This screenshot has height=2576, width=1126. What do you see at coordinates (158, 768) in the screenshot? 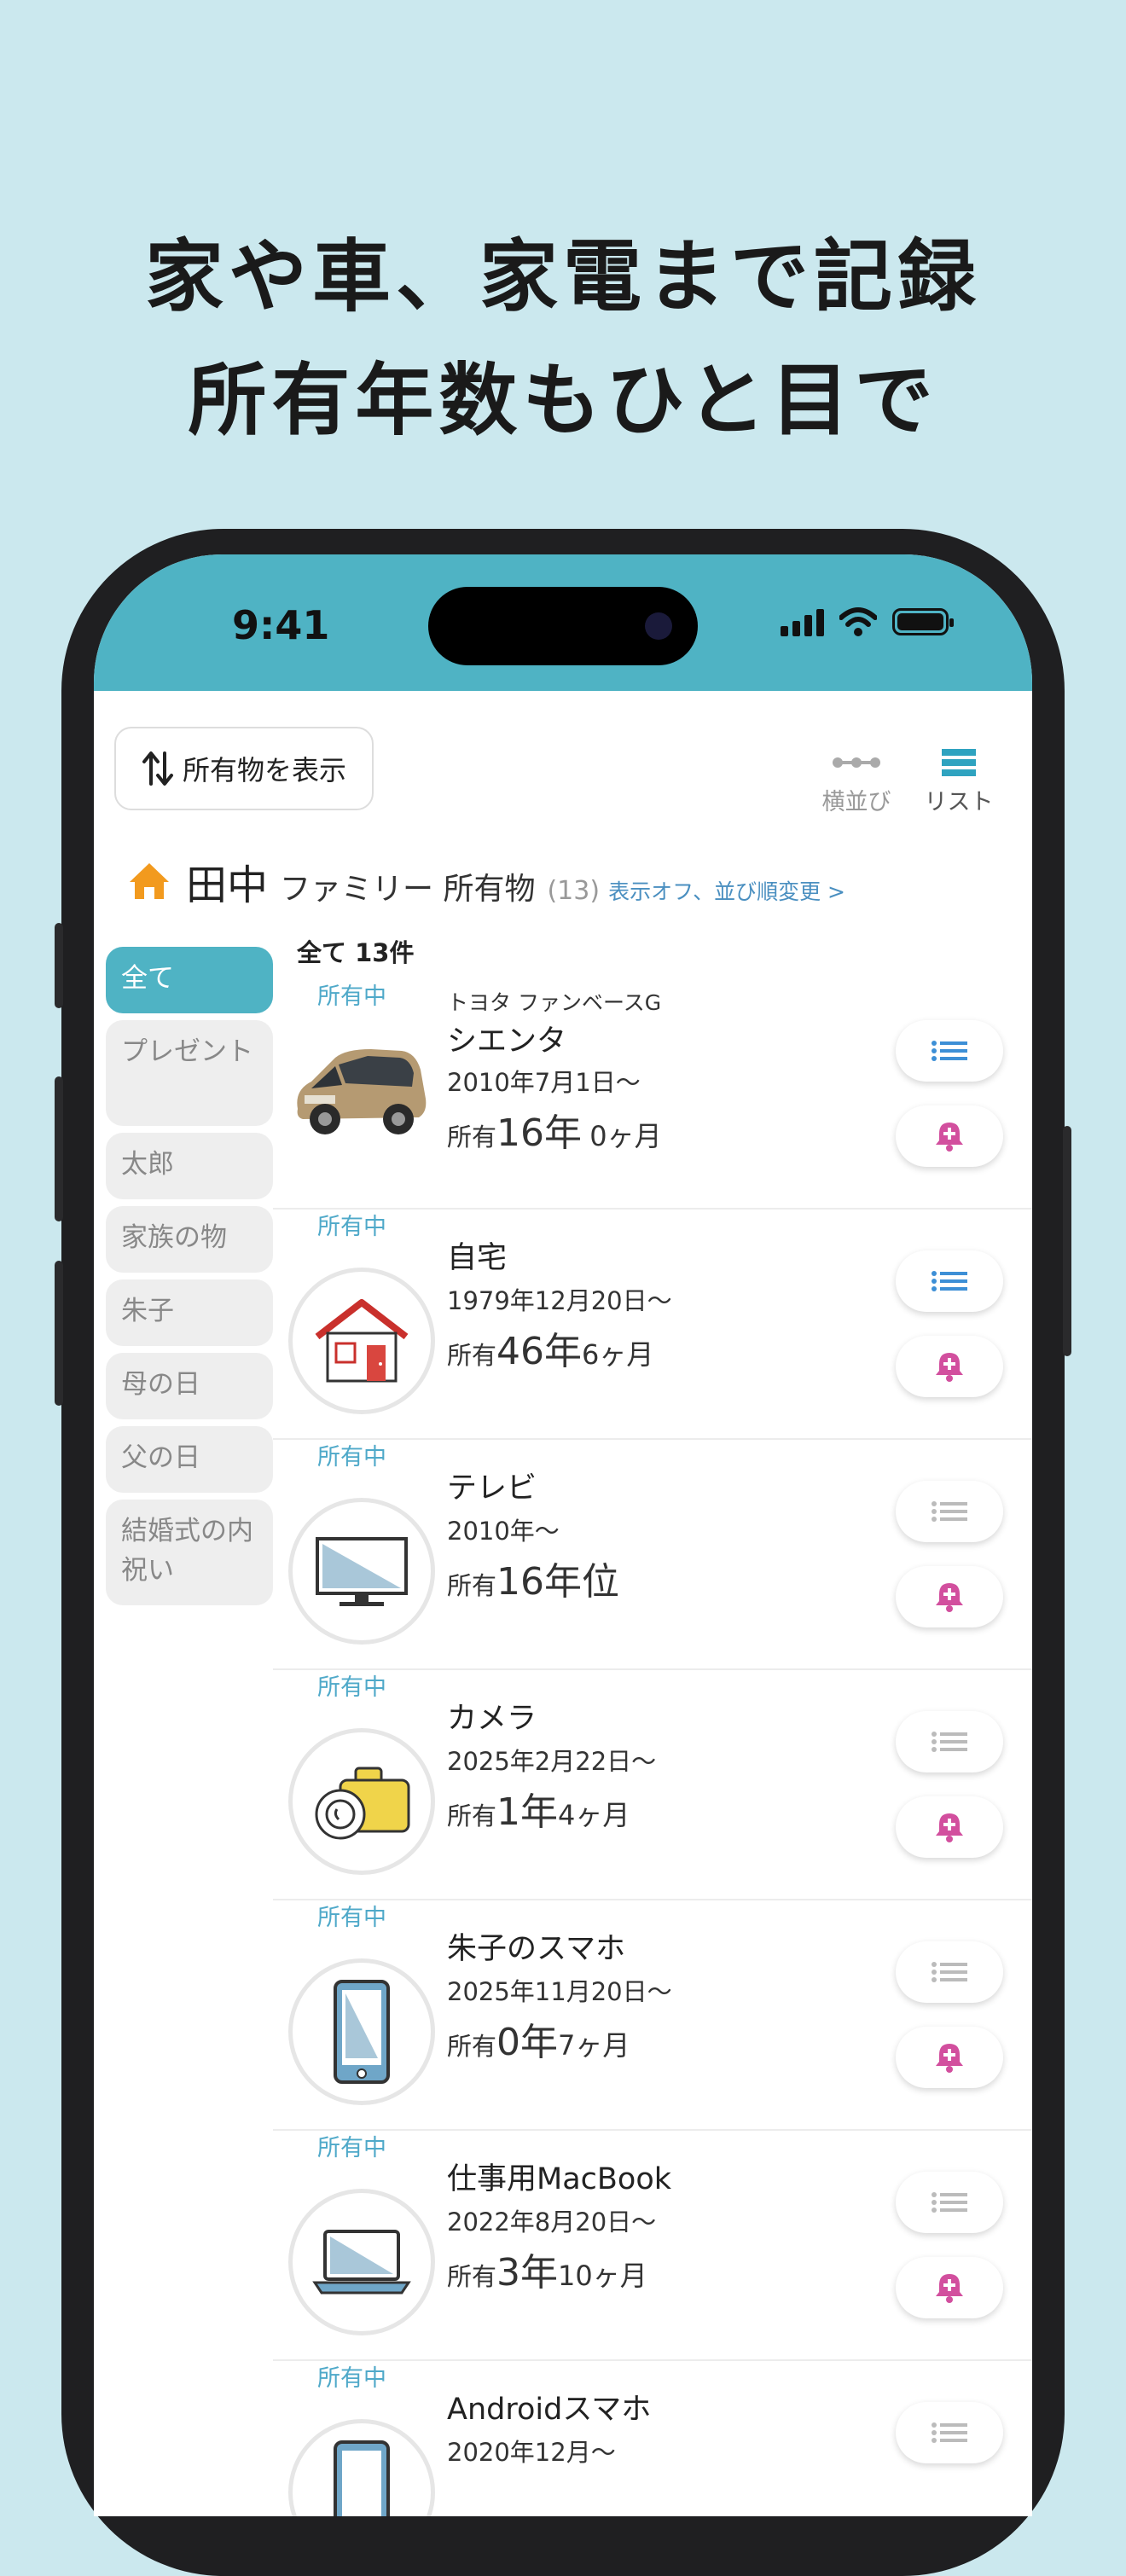
I see `sort-arrows-icon` at bounding box center [158, 768].